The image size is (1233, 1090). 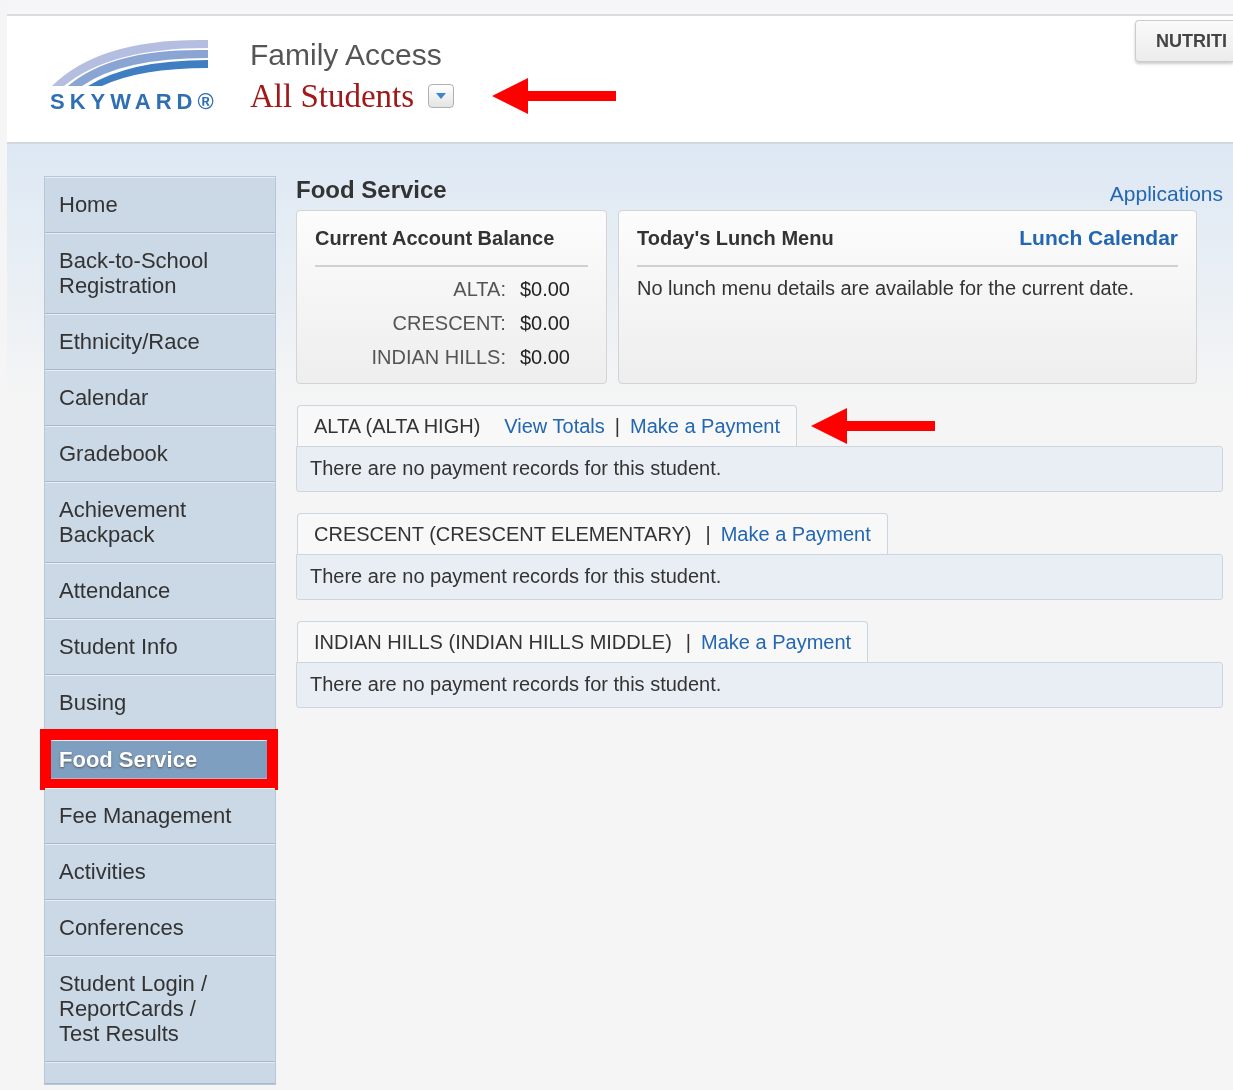 I want to click on app-title: Family Access, so click(x=346, y=55).